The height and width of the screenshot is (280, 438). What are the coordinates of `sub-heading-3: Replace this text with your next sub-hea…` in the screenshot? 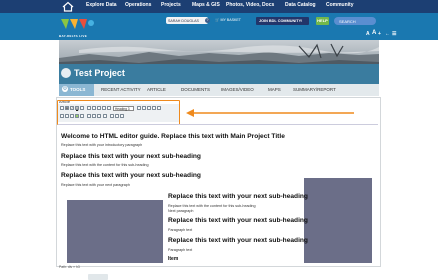 It's located at (238, 196).